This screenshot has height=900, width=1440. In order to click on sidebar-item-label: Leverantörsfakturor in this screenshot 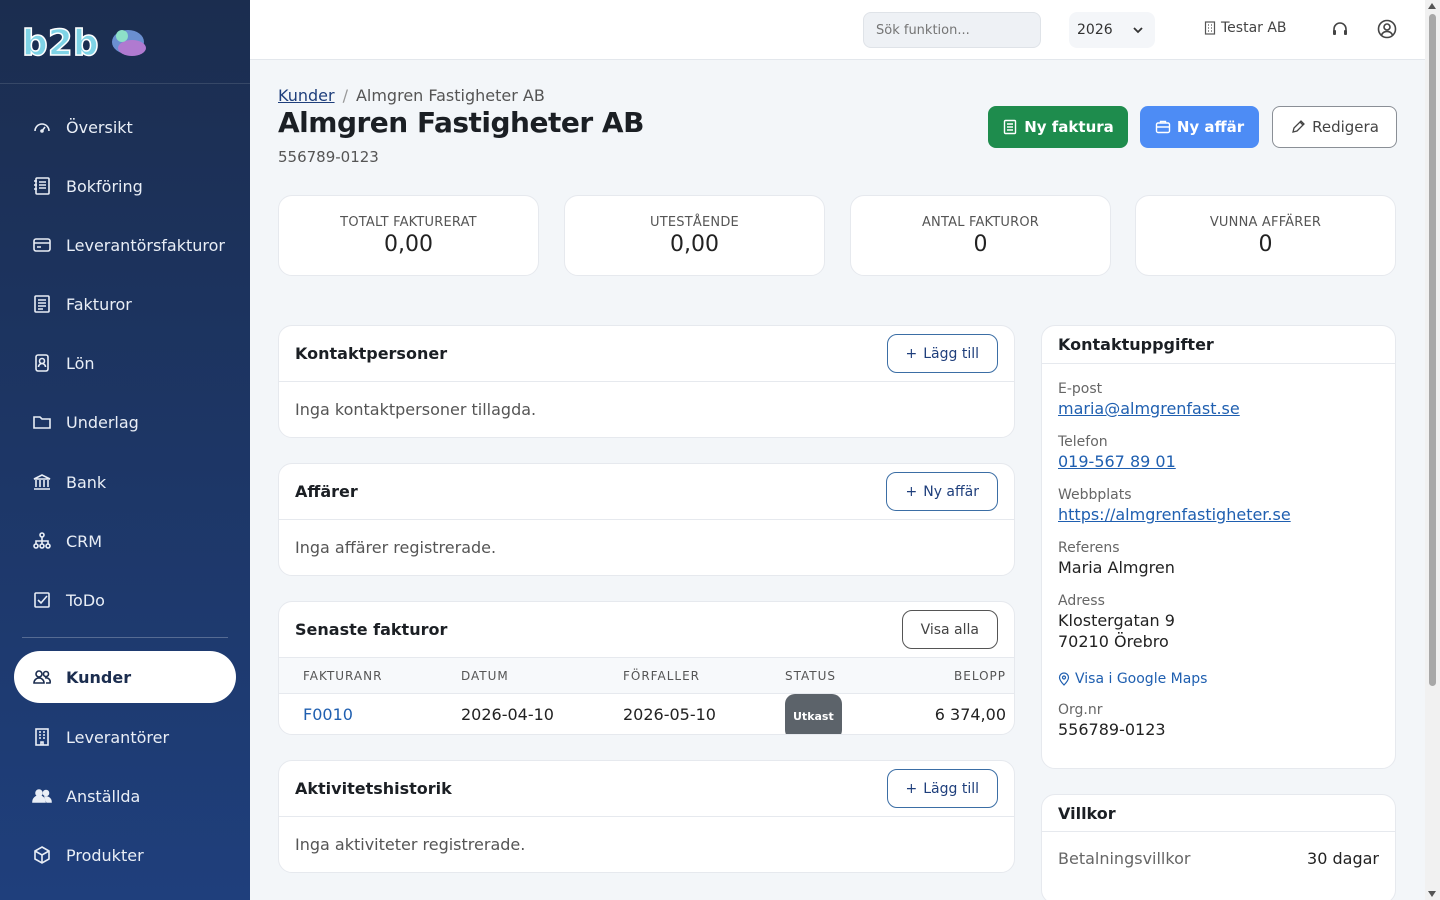, I will do `click(145, 245)`.